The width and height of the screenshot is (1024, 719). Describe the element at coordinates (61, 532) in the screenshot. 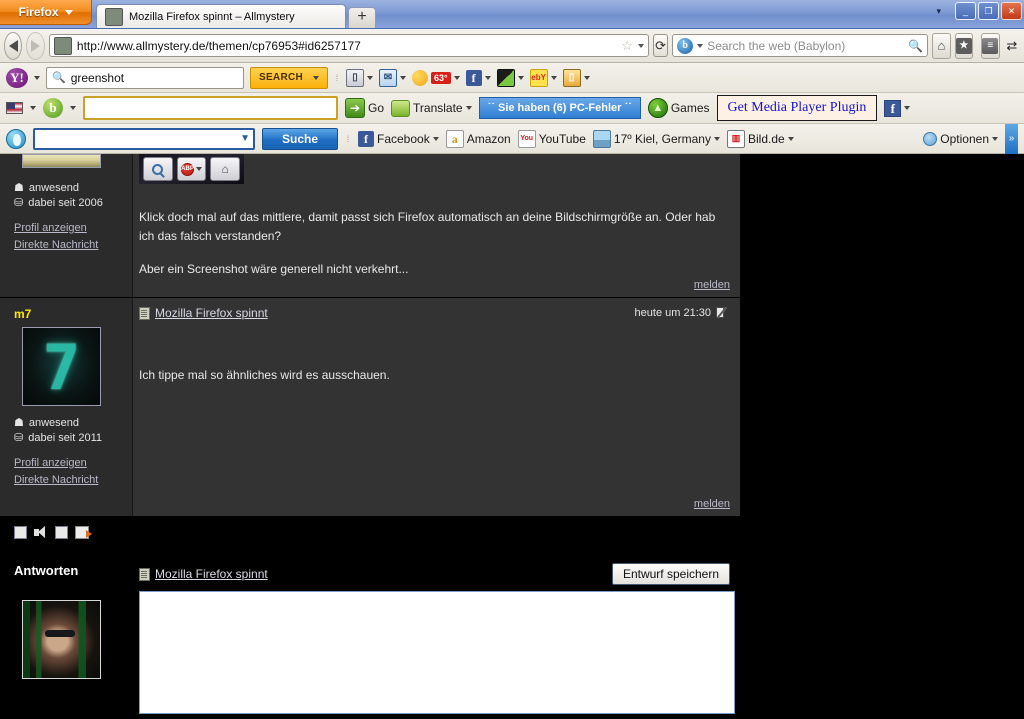

I see `subscribe-checkbox` at that location.